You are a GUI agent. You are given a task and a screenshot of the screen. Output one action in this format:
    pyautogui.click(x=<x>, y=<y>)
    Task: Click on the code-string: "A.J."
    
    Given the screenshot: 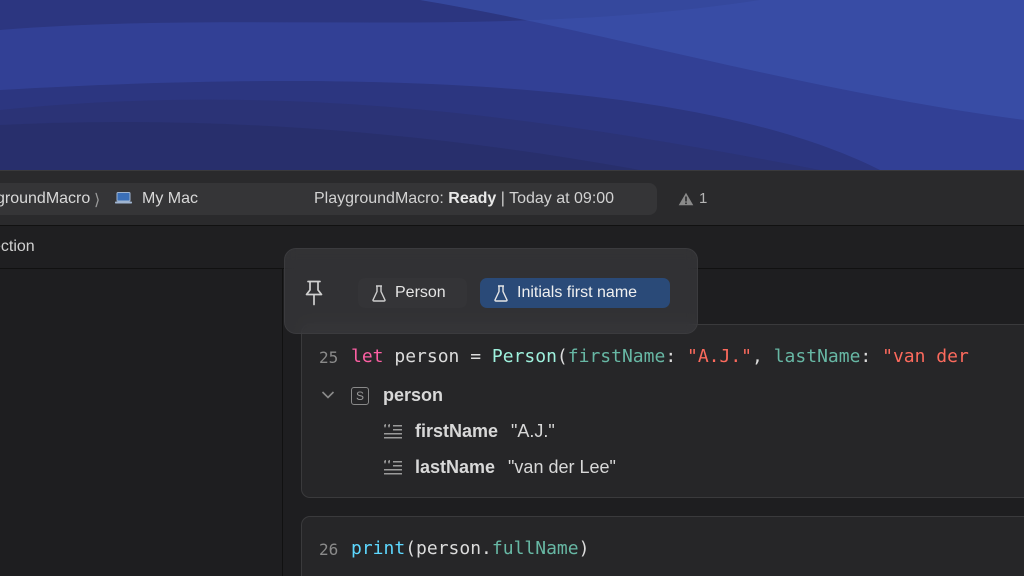 What is the action you would take?
    pyautogui.click(x=720, y=356)
    